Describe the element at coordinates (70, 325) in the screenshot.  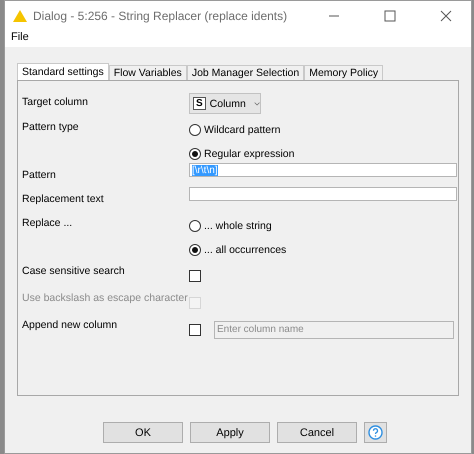
I see `setting-label: Append new column` at that location.